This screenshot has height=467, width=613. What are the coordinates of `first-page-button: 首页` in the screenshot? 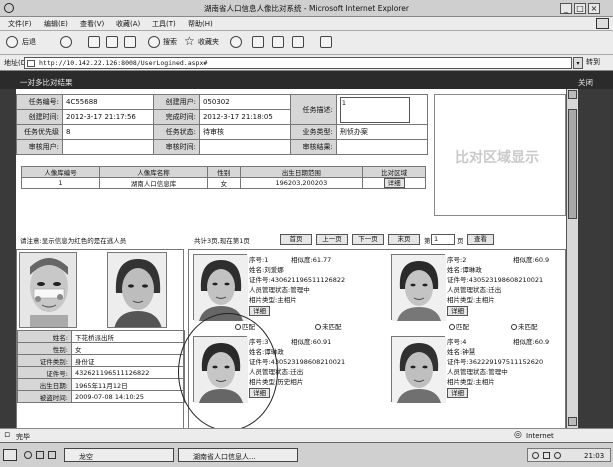 It's located at (296, 239).